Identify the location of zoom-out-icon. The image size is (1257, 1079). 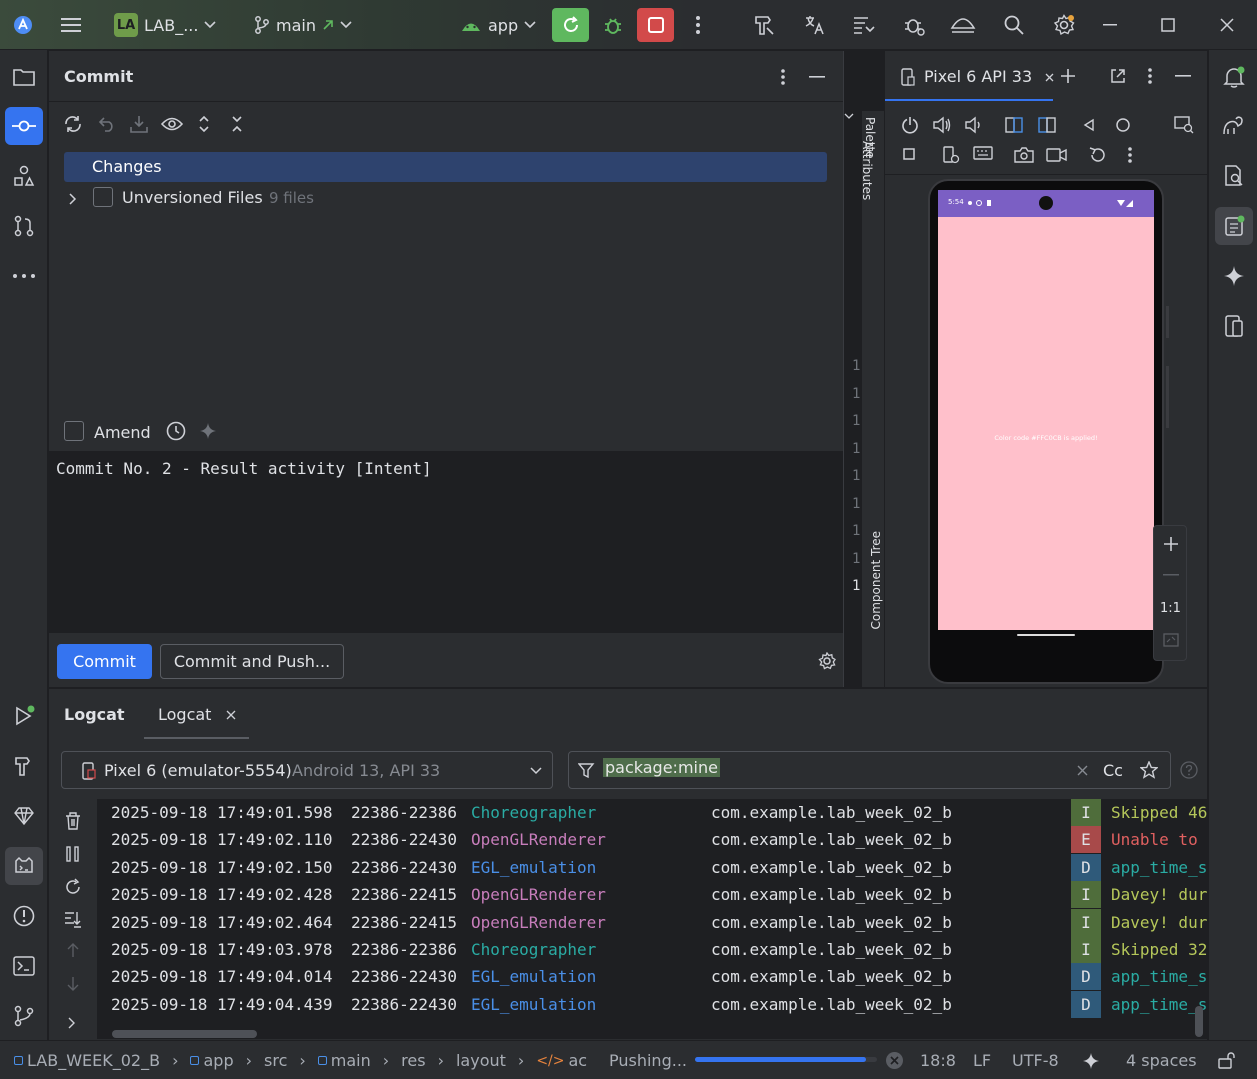
(1171, 575).